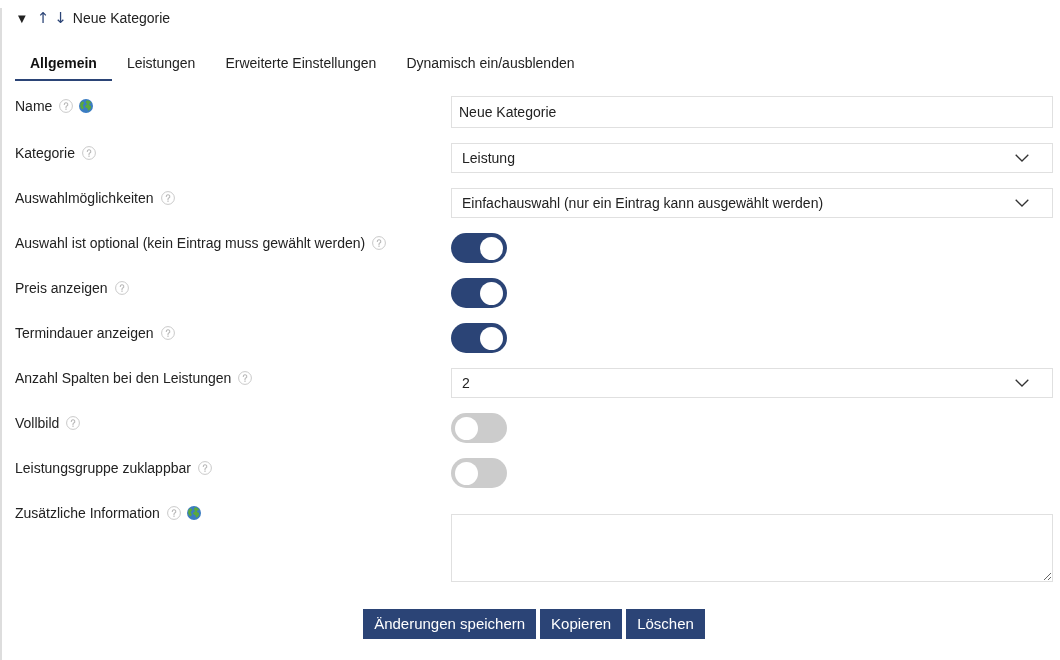  What do you see at coordinates (752, 112) in the screenshot?
I see `text-field: Neue Kategorie` at bounding box center [752, 112].